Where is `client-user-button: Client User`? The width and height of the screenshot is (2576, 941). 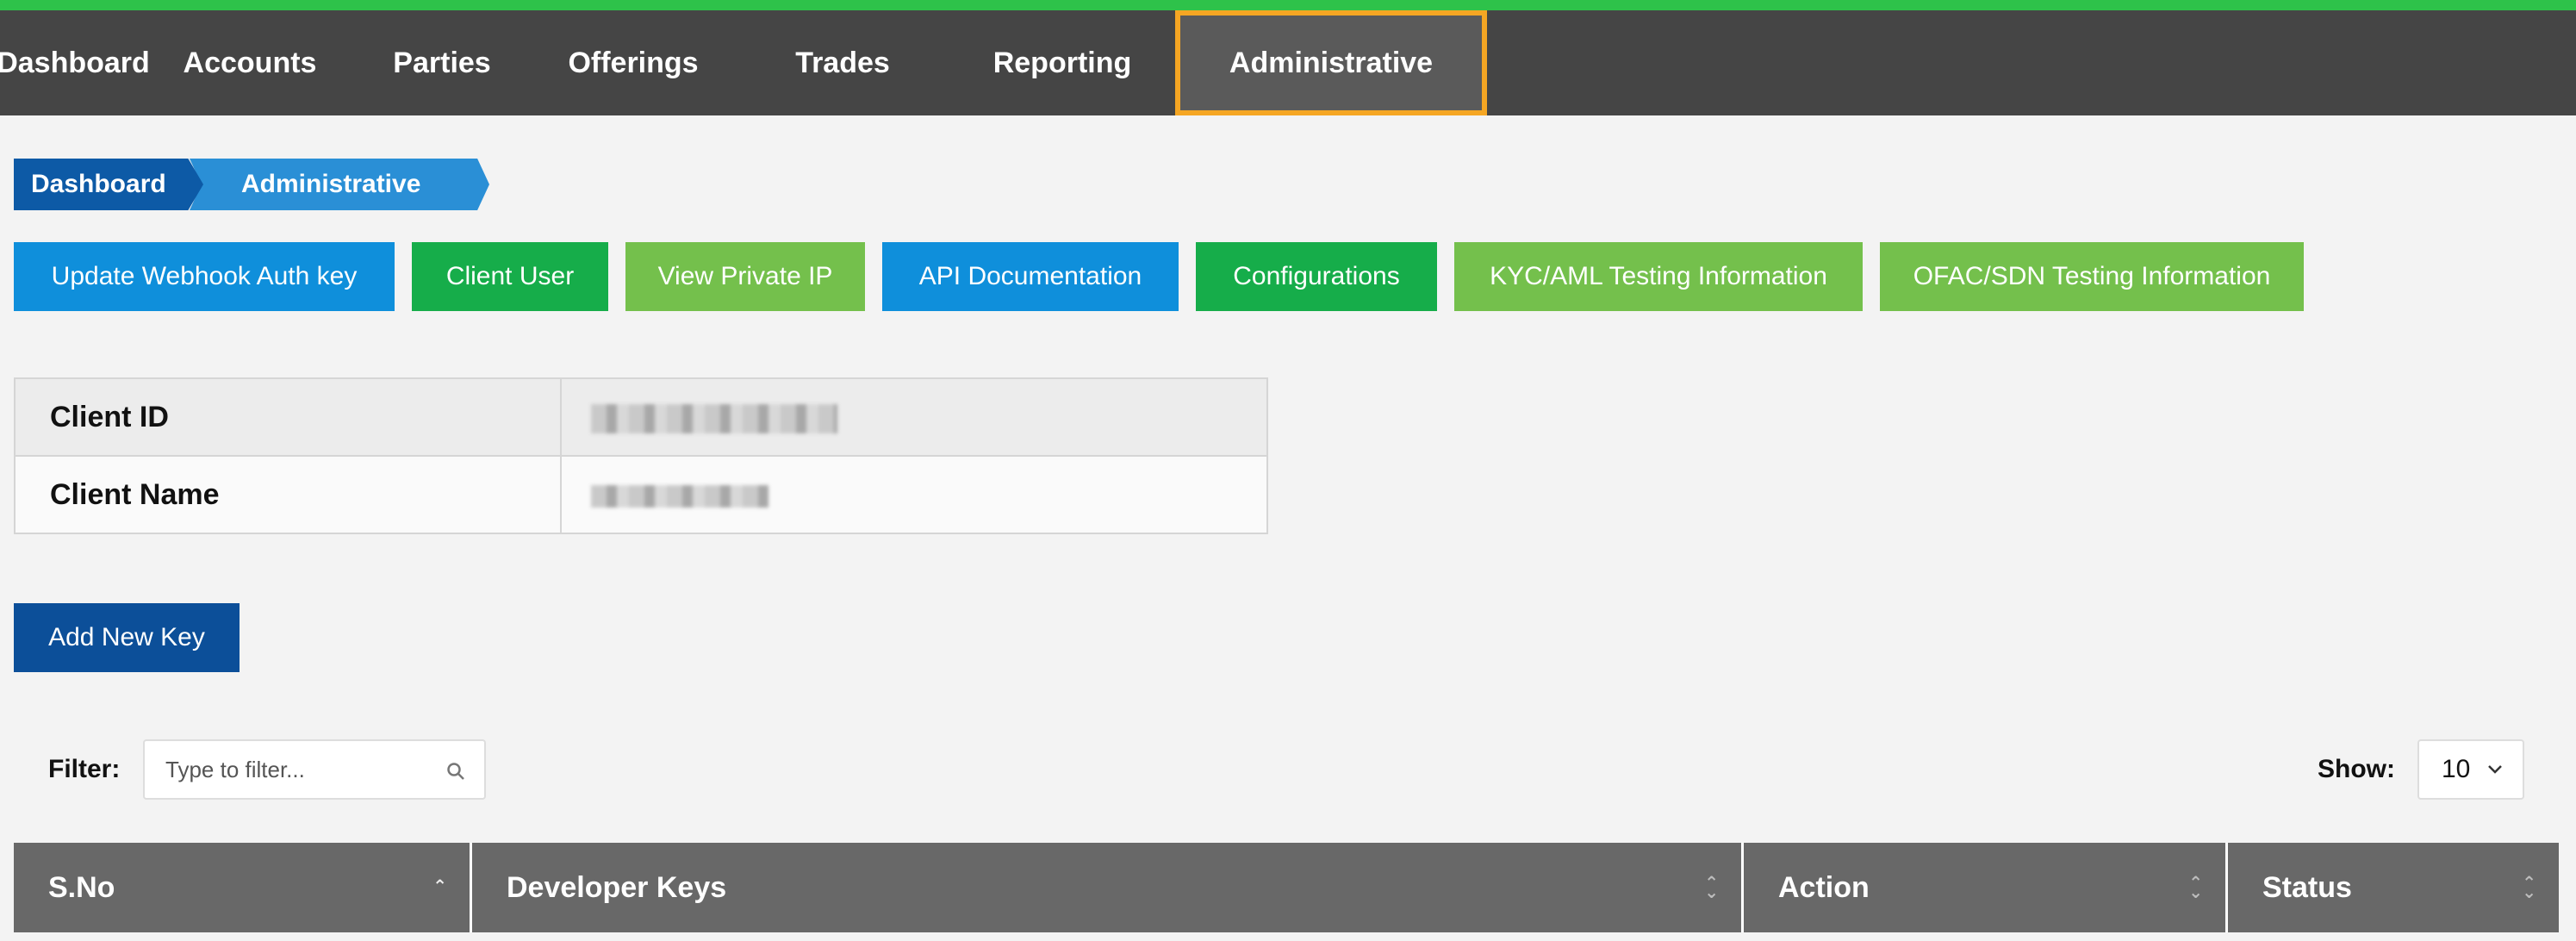 client-user-button: Client User is located at coordinates (510, 277).